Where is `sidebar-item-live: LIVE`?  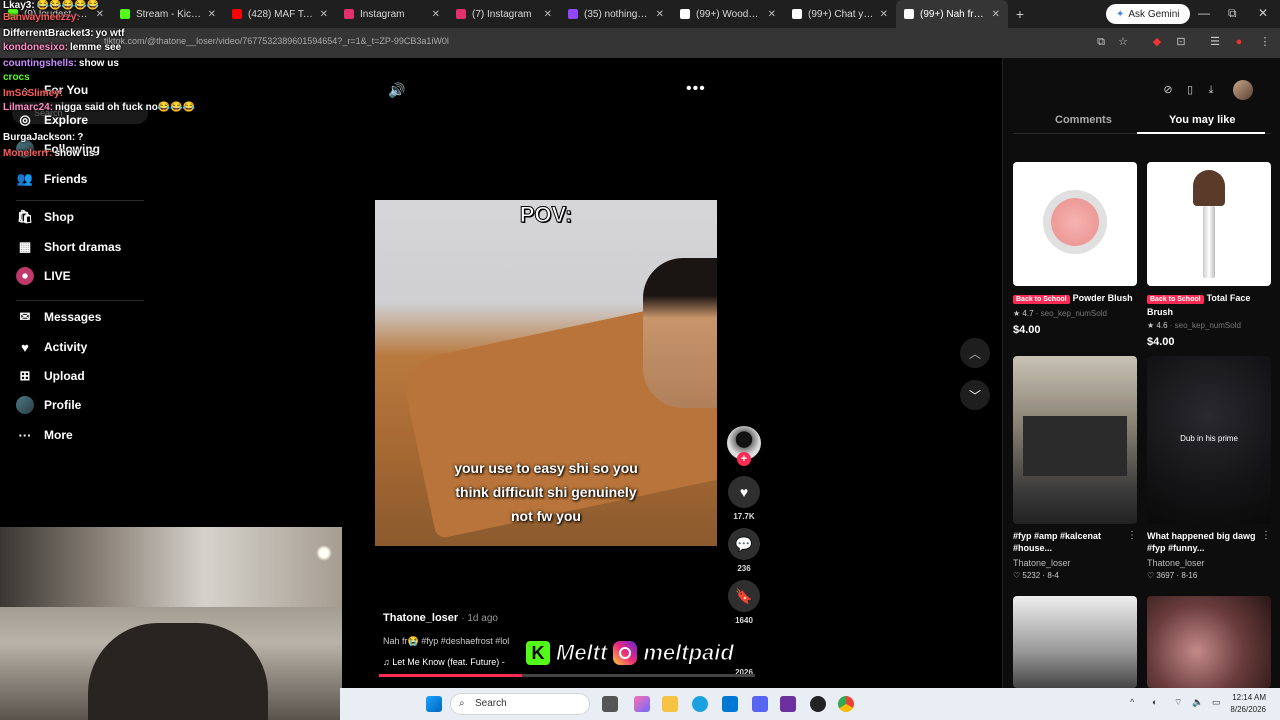
sidebar-item-live: LIVE is located at coordinates (43, 276).